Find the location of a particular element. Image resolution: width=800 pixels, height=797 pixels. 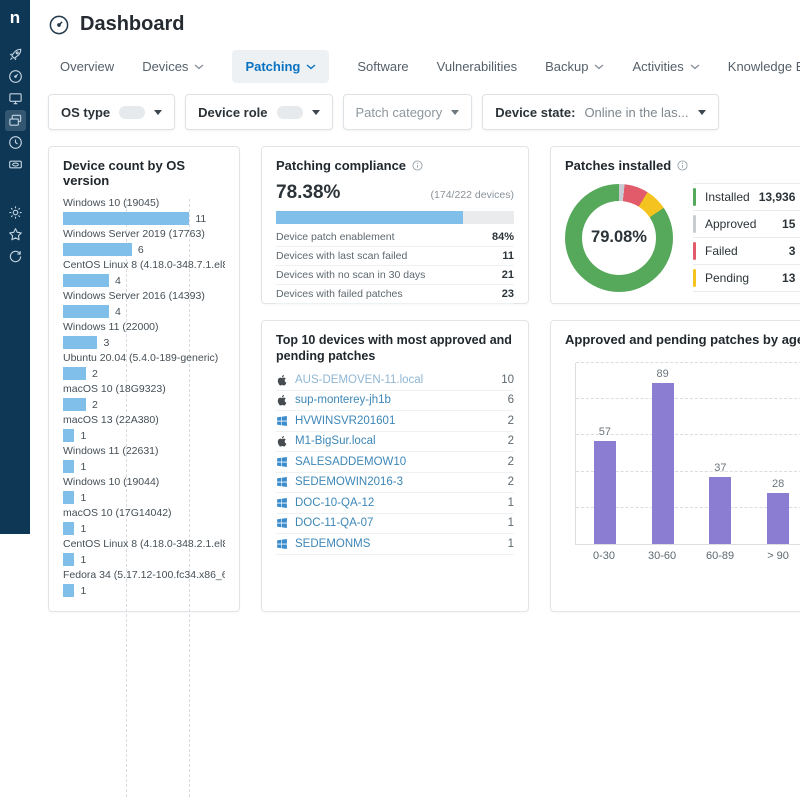

apple-icon is located at coordinates (282, 400).